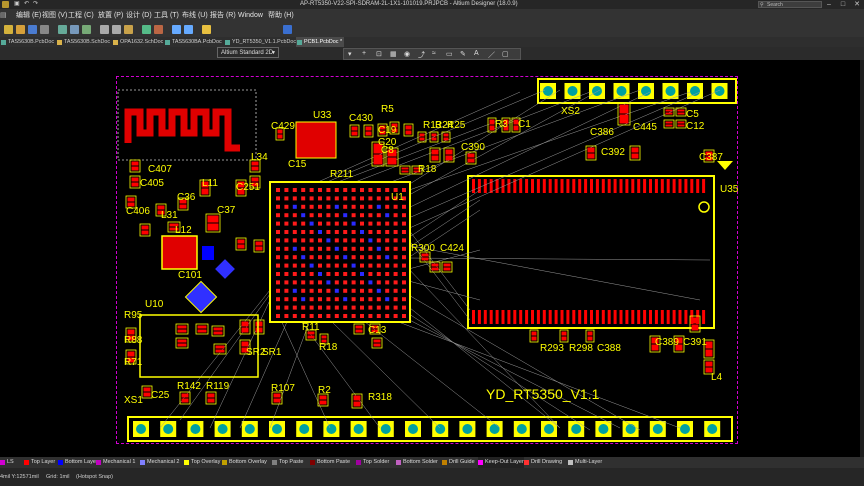 Image resolution: width=864 pixels, height=486 pixels. I want to click on designator-label: C37, so click(226, 210).